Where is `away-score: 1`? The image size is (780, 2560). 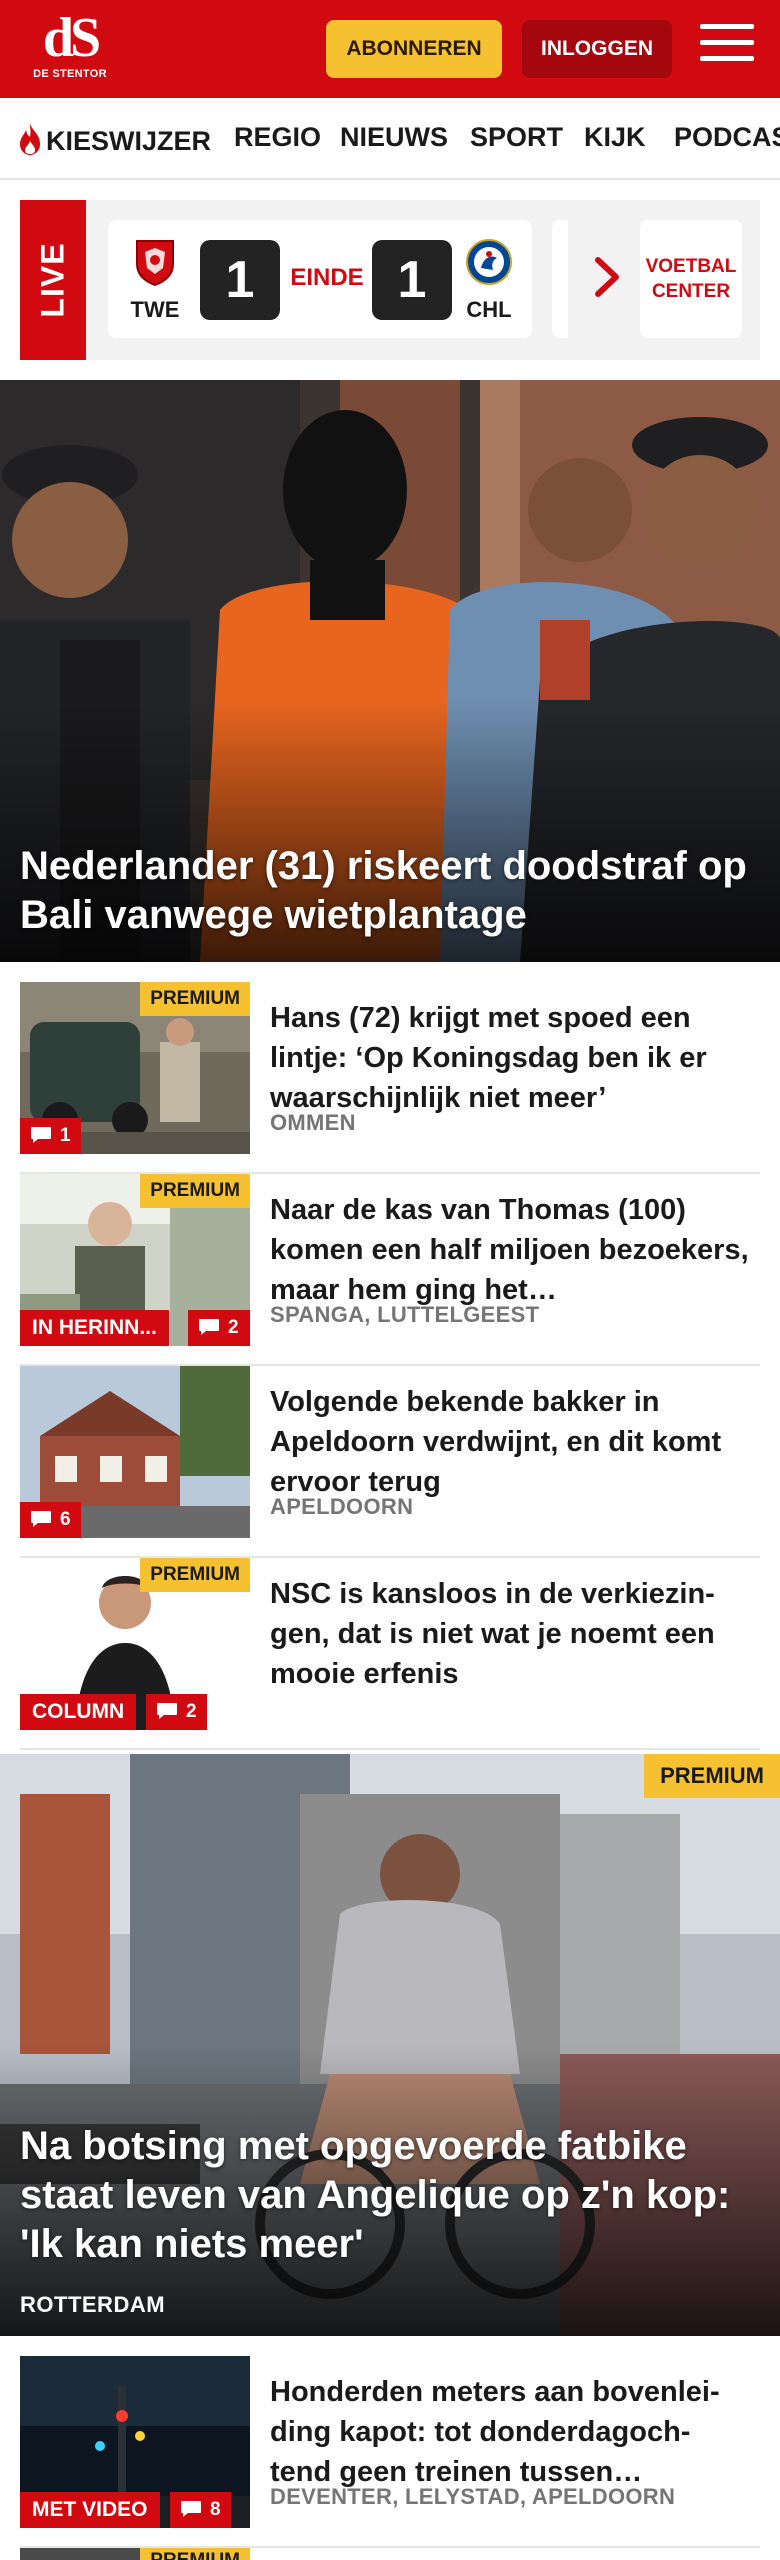
away-score: 1 is located at coordinates (412, 280).